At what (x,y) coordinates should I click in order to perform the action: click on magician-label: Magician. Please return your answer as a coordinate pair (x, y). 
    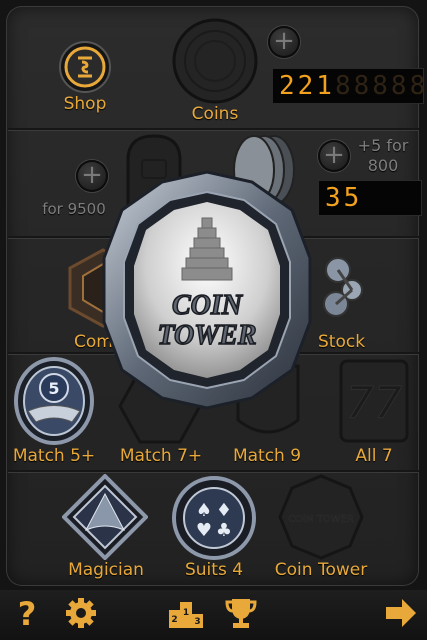
    Looking at the image, I should click on (106, 570).